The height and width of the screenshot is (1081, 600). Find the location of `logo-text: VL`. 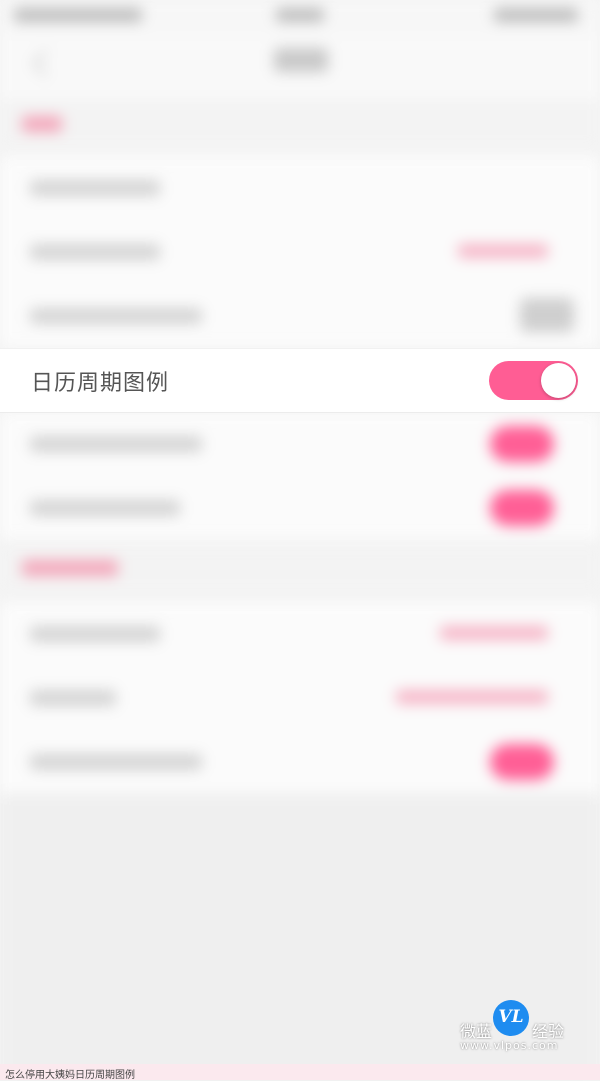

logo-text: VL is located at coordinates (511, 1017).